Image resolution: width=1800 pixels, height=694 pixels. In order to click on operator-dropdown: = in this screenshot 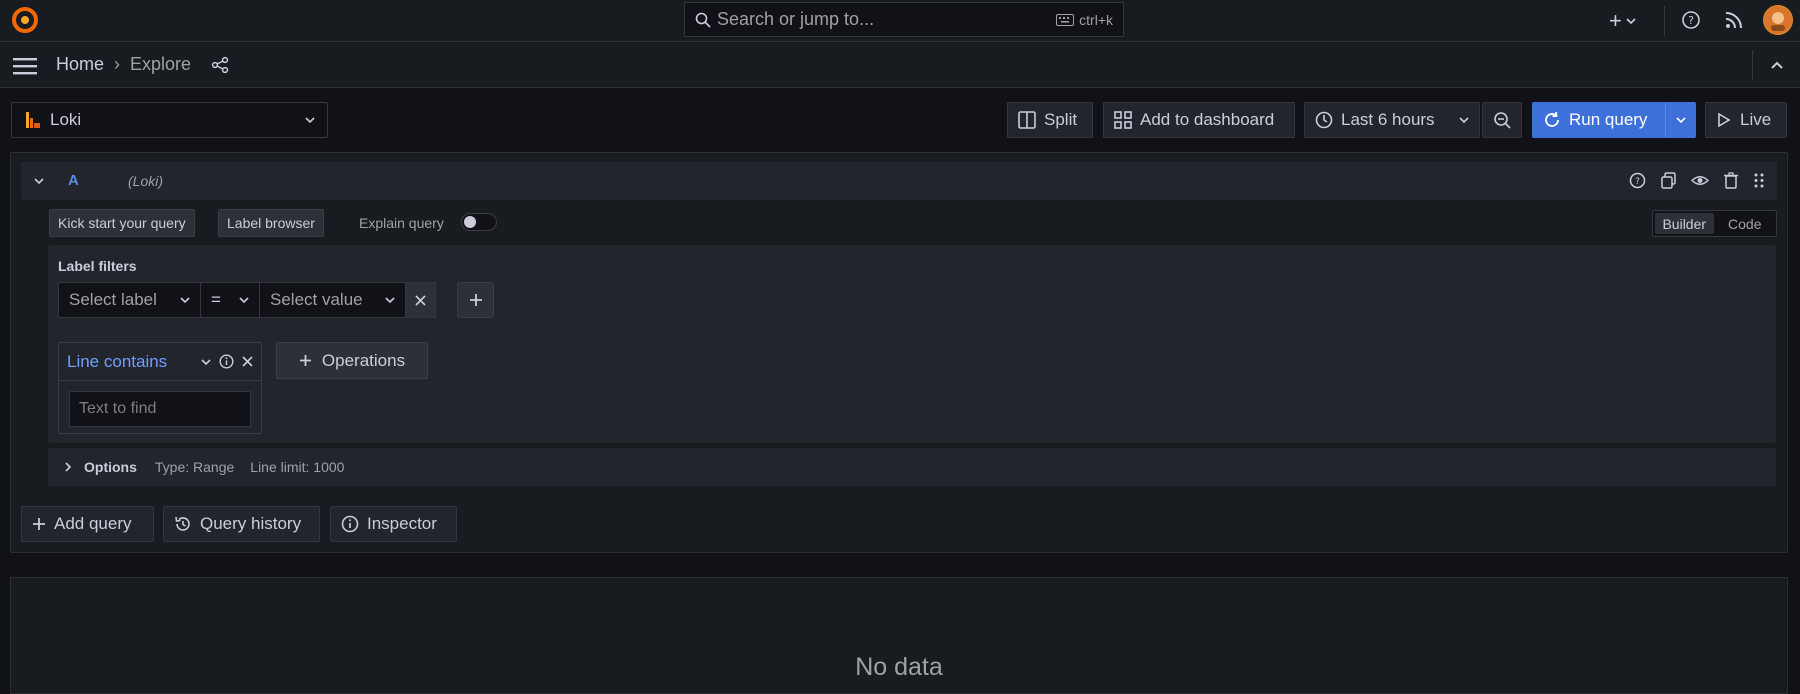, I will do `click(230, 300)`.